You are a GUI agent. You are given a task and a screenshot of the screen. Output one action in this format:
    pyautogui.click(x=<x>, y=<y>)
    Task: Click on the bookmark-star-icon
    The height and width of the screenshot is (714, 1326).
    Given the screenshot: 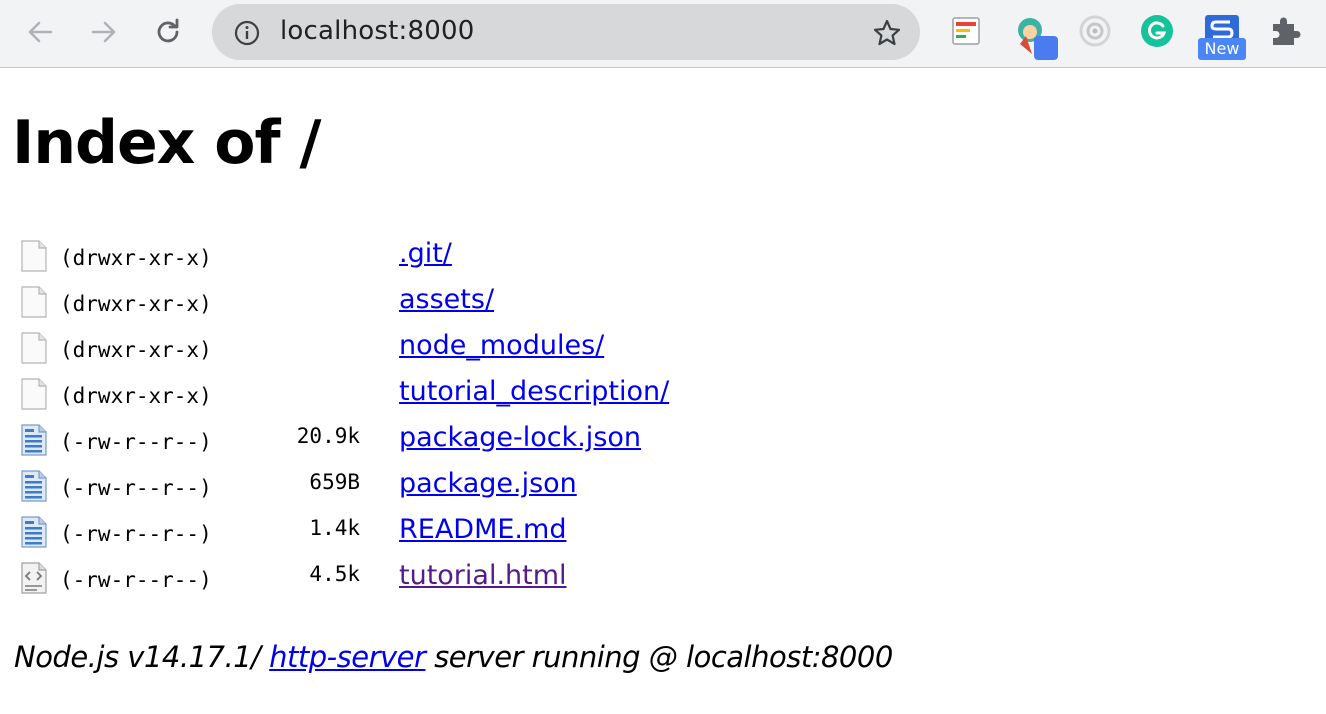 What is the action you would take?
    pyautogui.click(x=887, y=33)
    